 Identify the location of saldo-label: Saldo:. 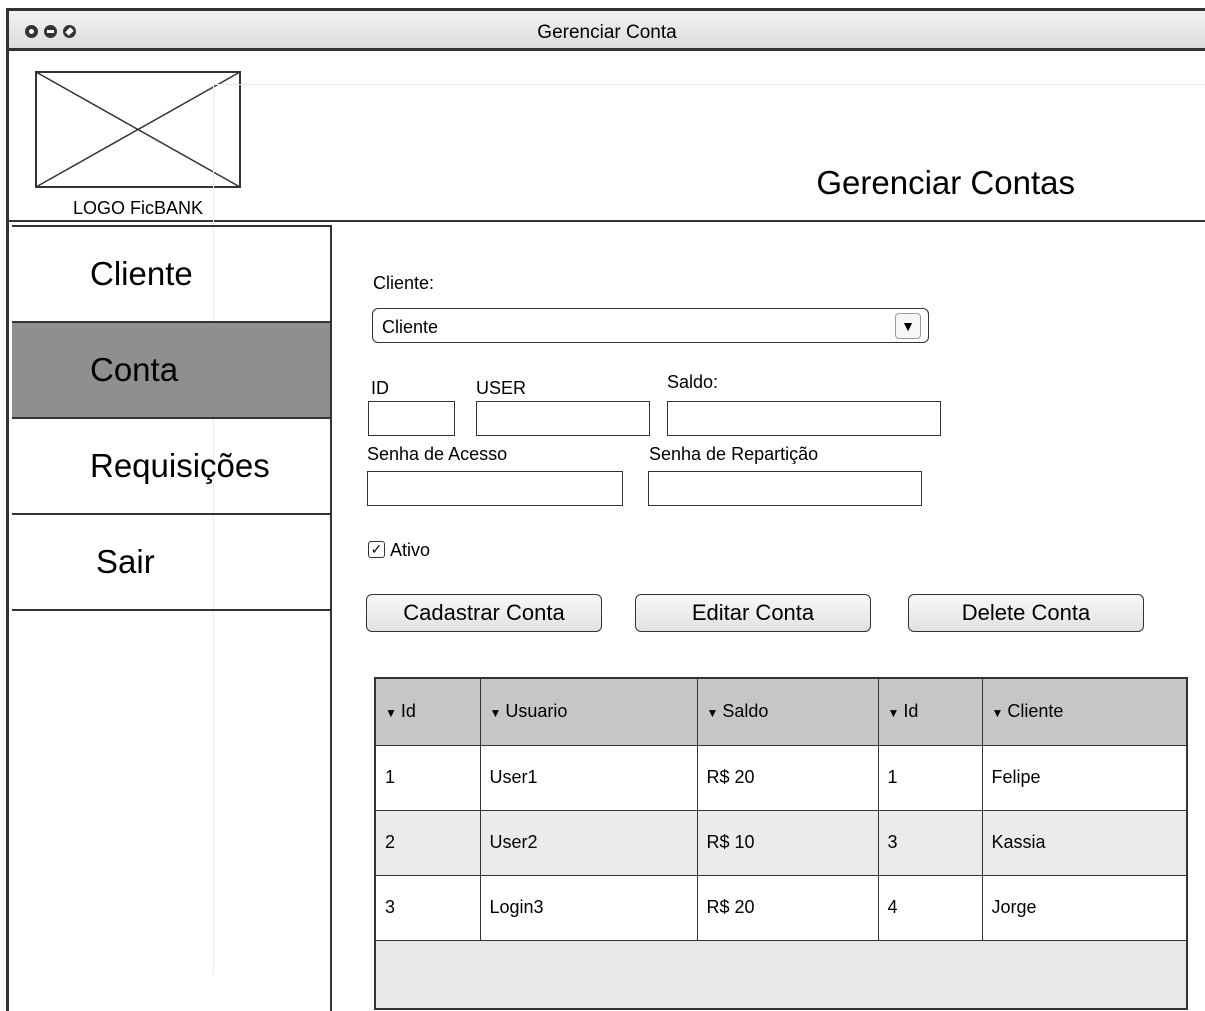
(693, 382).